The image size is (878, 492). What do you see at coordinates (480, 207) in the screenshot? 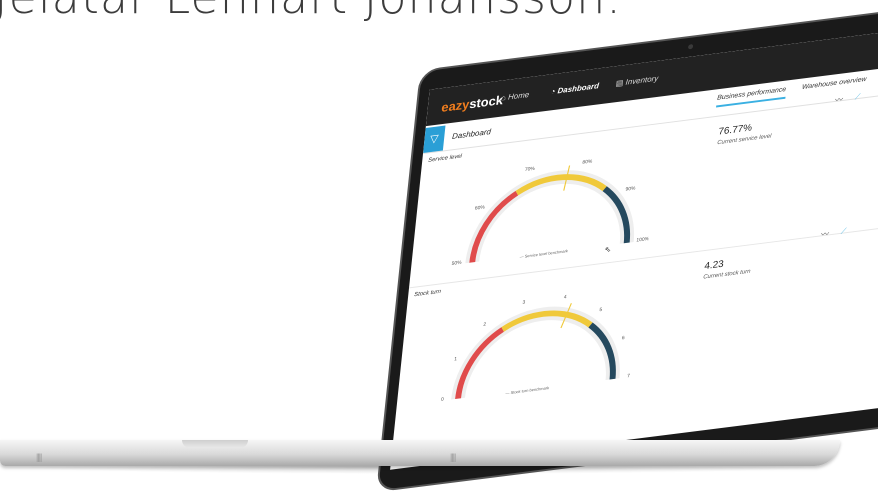
I see `service-gauge-tick-label: 60%` at bounding box center [480, 207].